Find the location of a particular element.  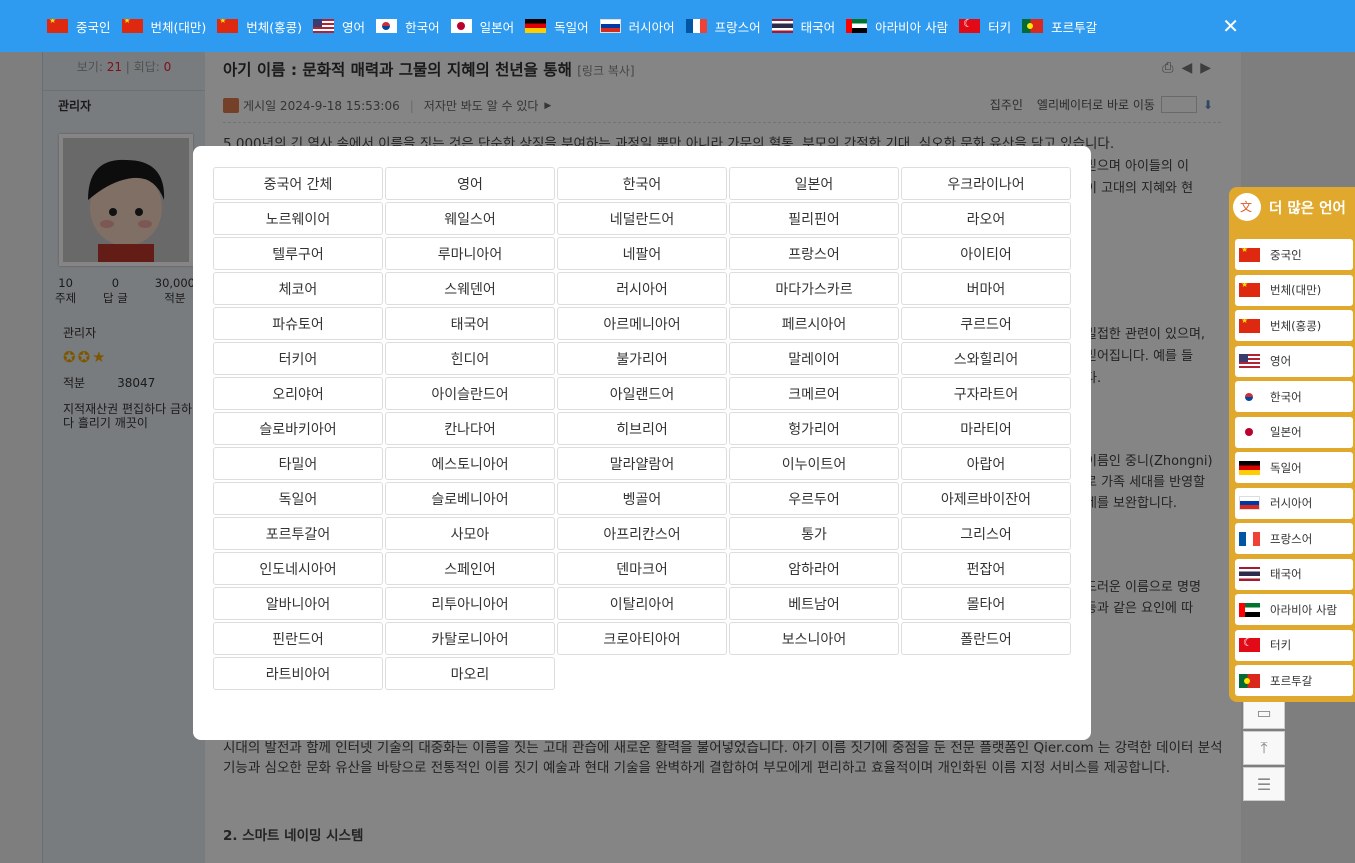

language-option-button: 우크라이나어 is located at coordinates (986, 183).